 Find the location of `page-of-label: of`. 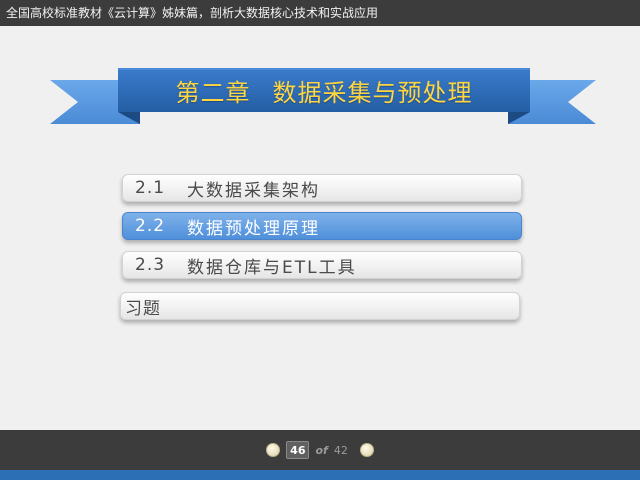

page-of-label: of is located at coordinates (321, 450).